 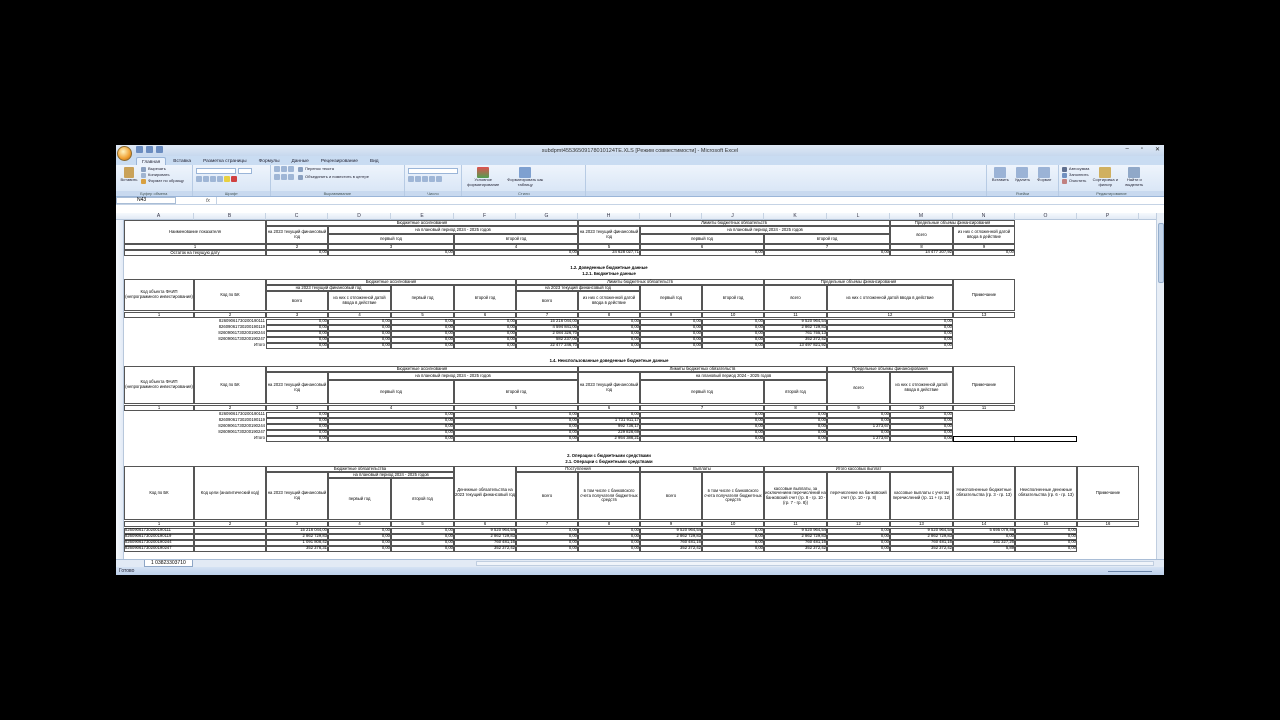 I want to click on undo-icon, so click(x=149, y=149).